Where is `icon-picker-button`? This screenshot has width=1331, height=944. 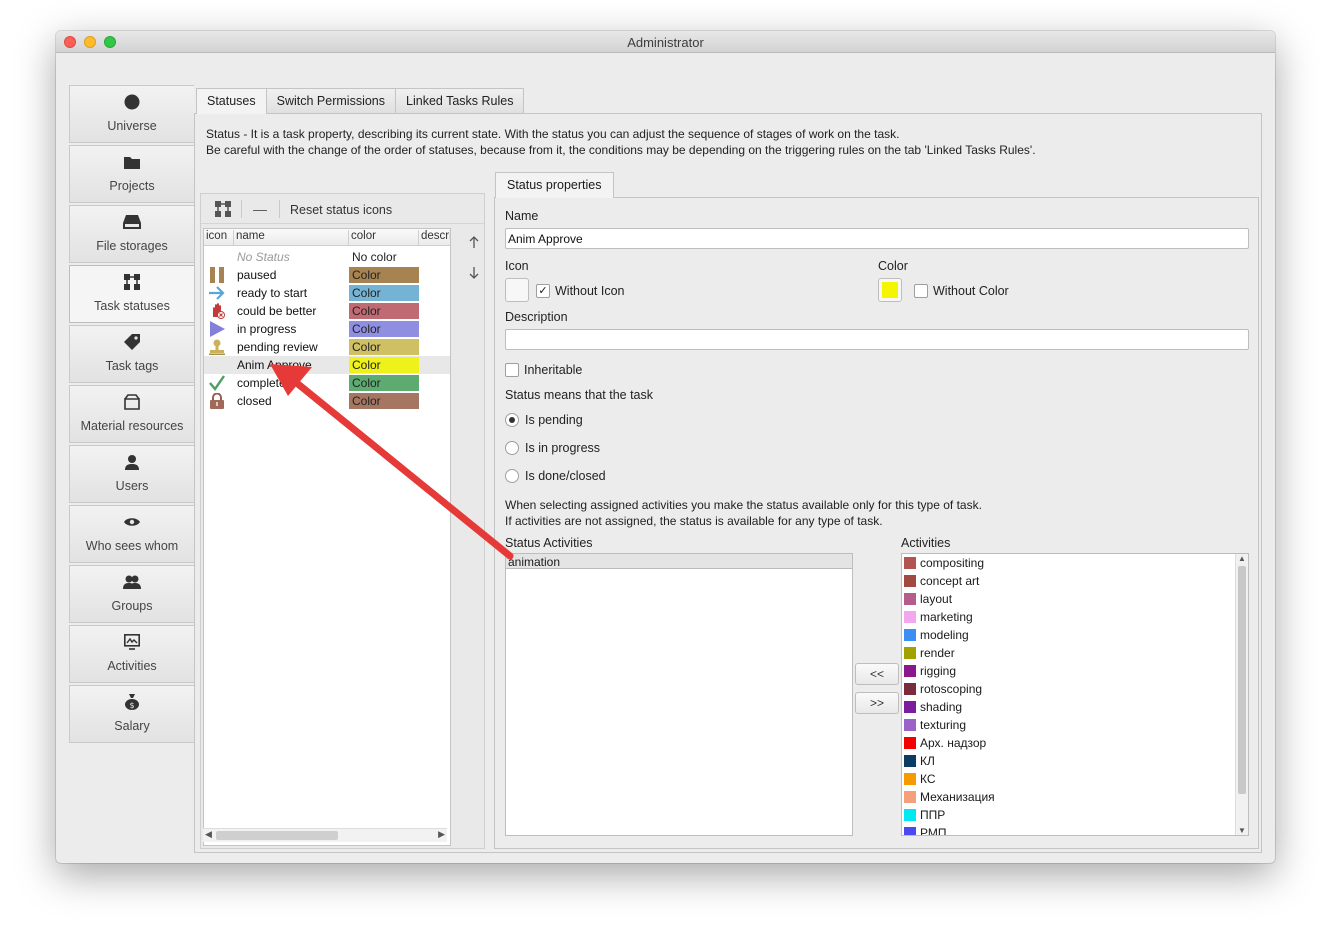
icon-picker-button is located at coordinates (517, 290).